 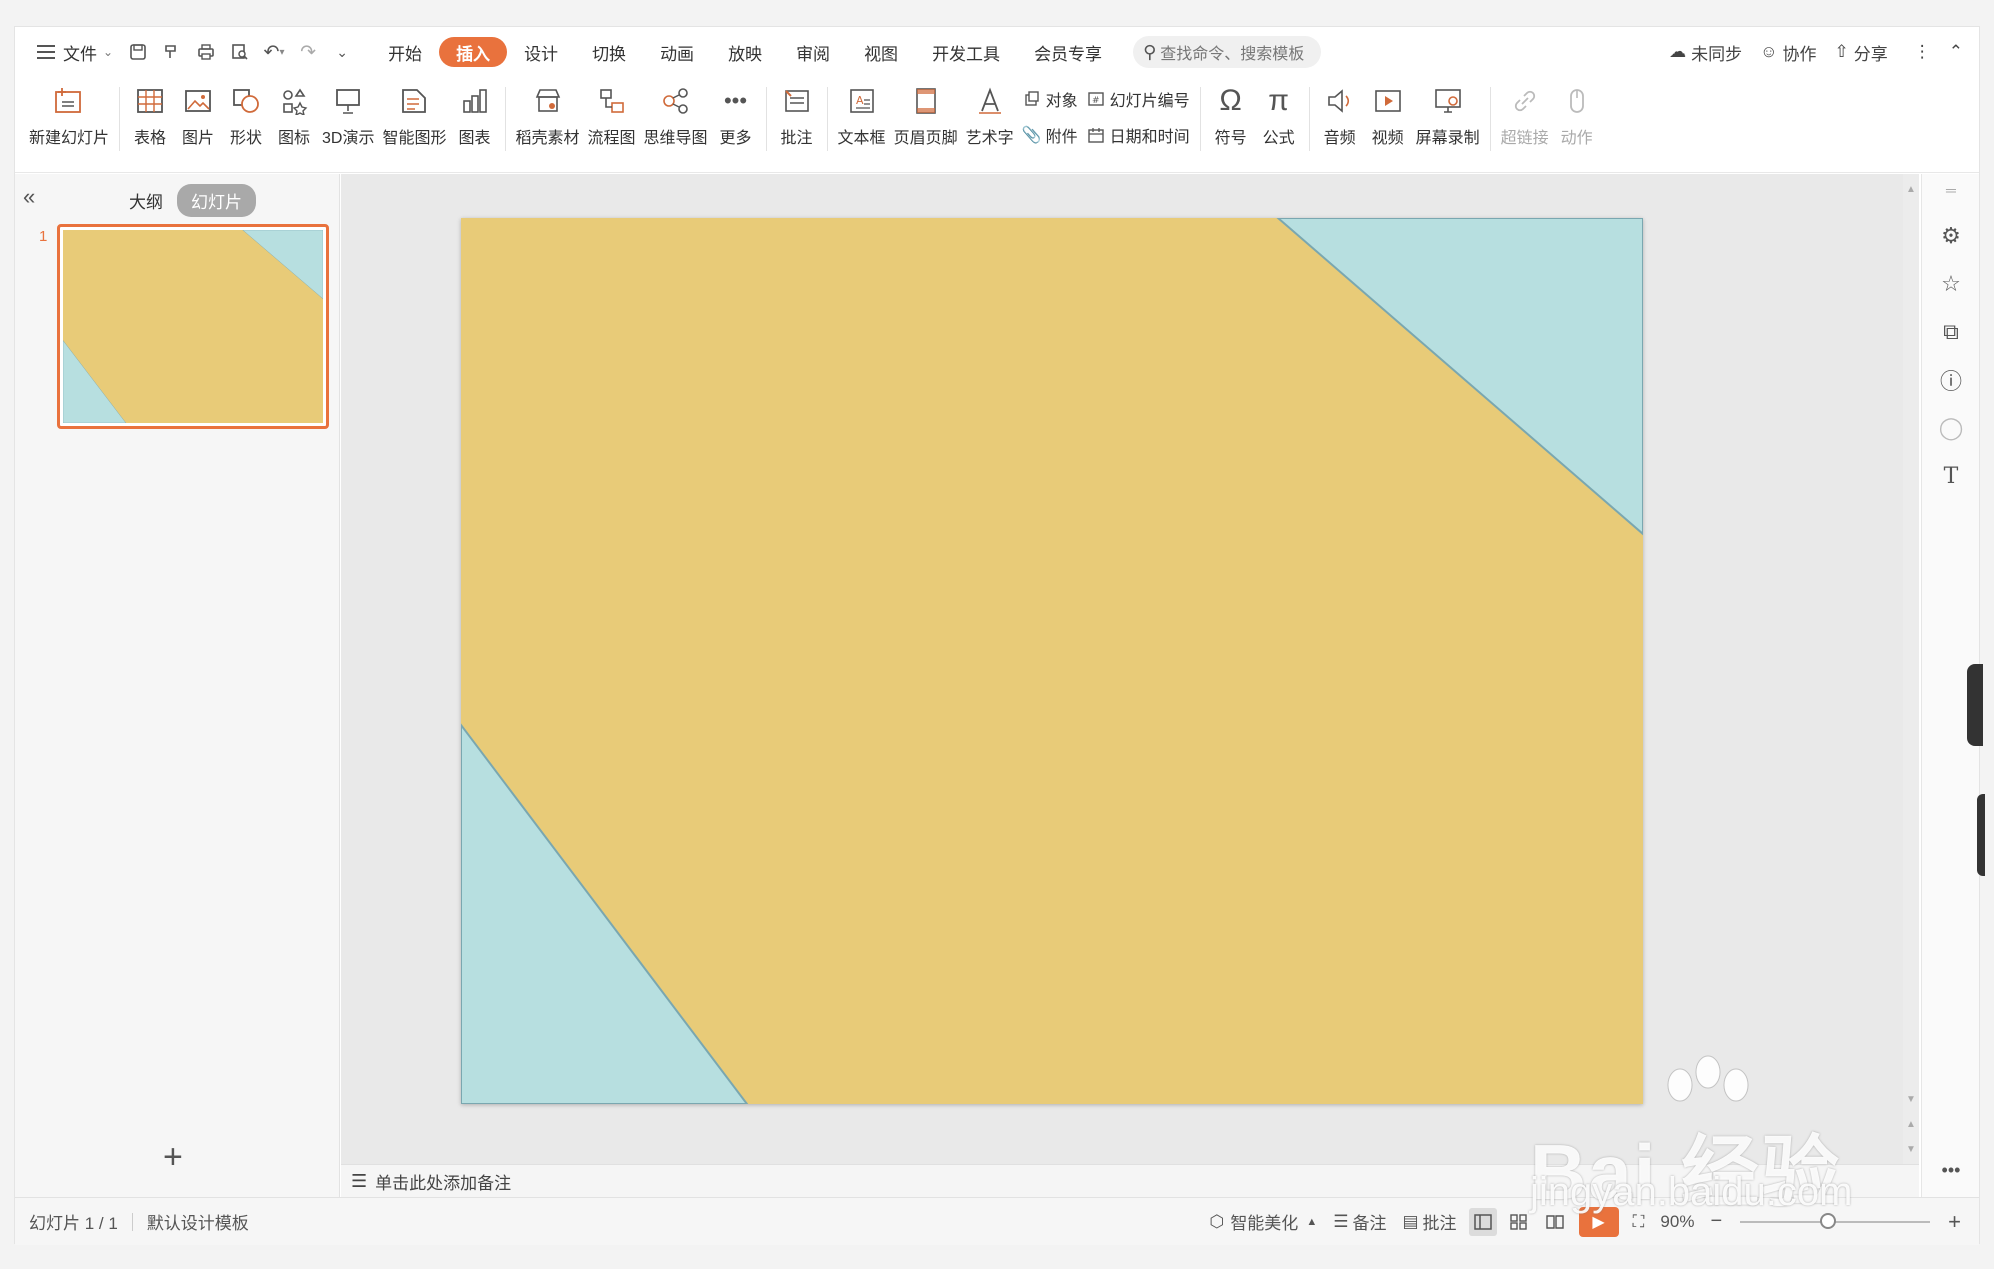 What do you see at coordinates (473, 52) in the screenshot?
I see `tab-insert: 插入` at bounding box center [473, 52].